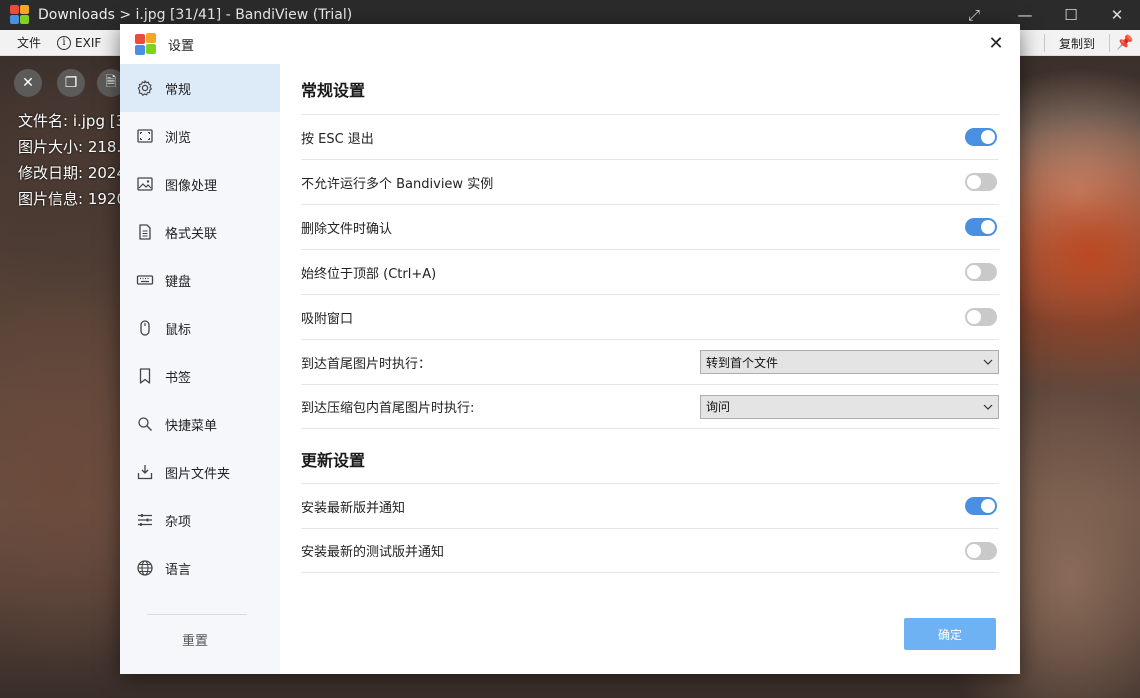 The height and width of the screenshot is (698, 1140). Describe the element at coordinates (145, 184) in the screenshot. I see `image-icon` at that location.